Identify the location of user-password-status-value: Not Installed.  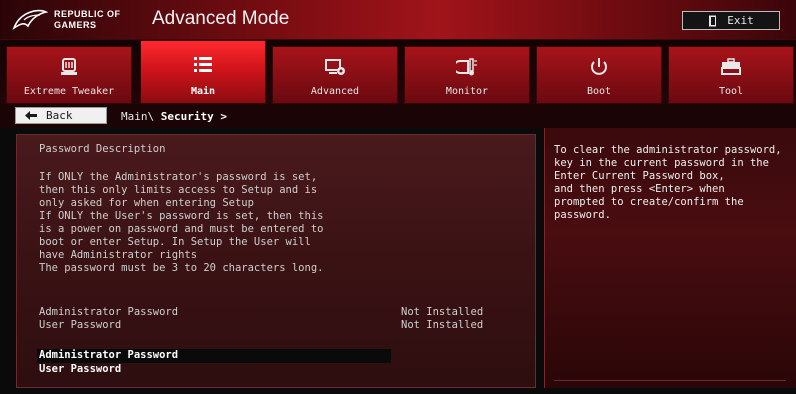
(442, 325).